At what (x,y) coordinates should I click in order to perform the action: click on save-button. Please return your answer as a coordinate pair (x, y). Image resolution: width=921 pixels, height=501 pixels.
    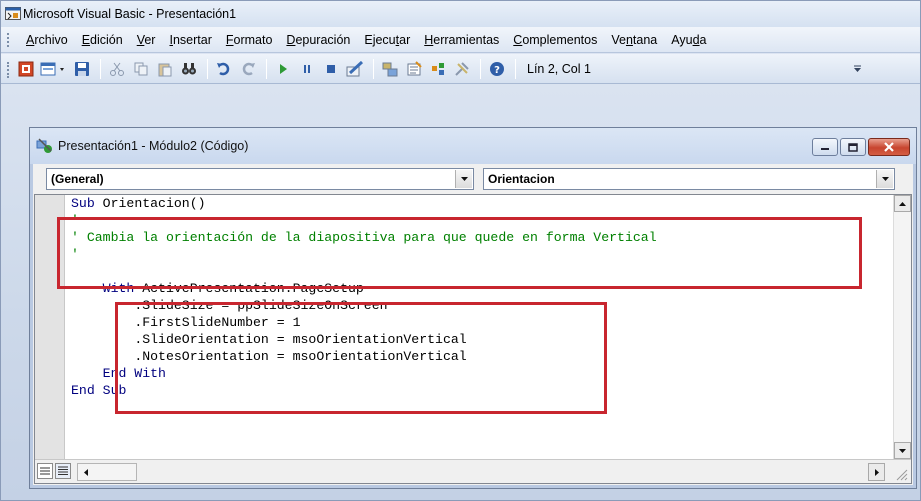
    Looking at the image, I should click on (82, 69).